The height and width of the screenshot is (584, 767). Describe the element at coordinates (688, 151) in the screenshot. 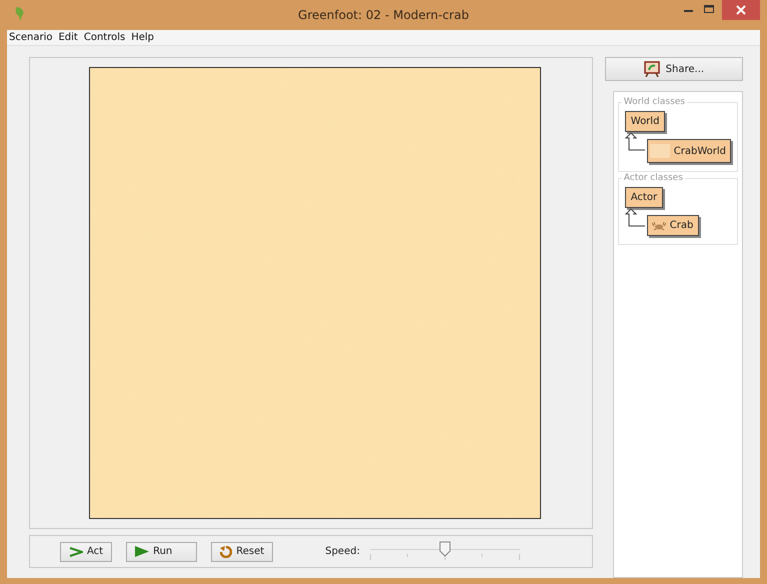

I see `class-box: CrabWorld` at that location.